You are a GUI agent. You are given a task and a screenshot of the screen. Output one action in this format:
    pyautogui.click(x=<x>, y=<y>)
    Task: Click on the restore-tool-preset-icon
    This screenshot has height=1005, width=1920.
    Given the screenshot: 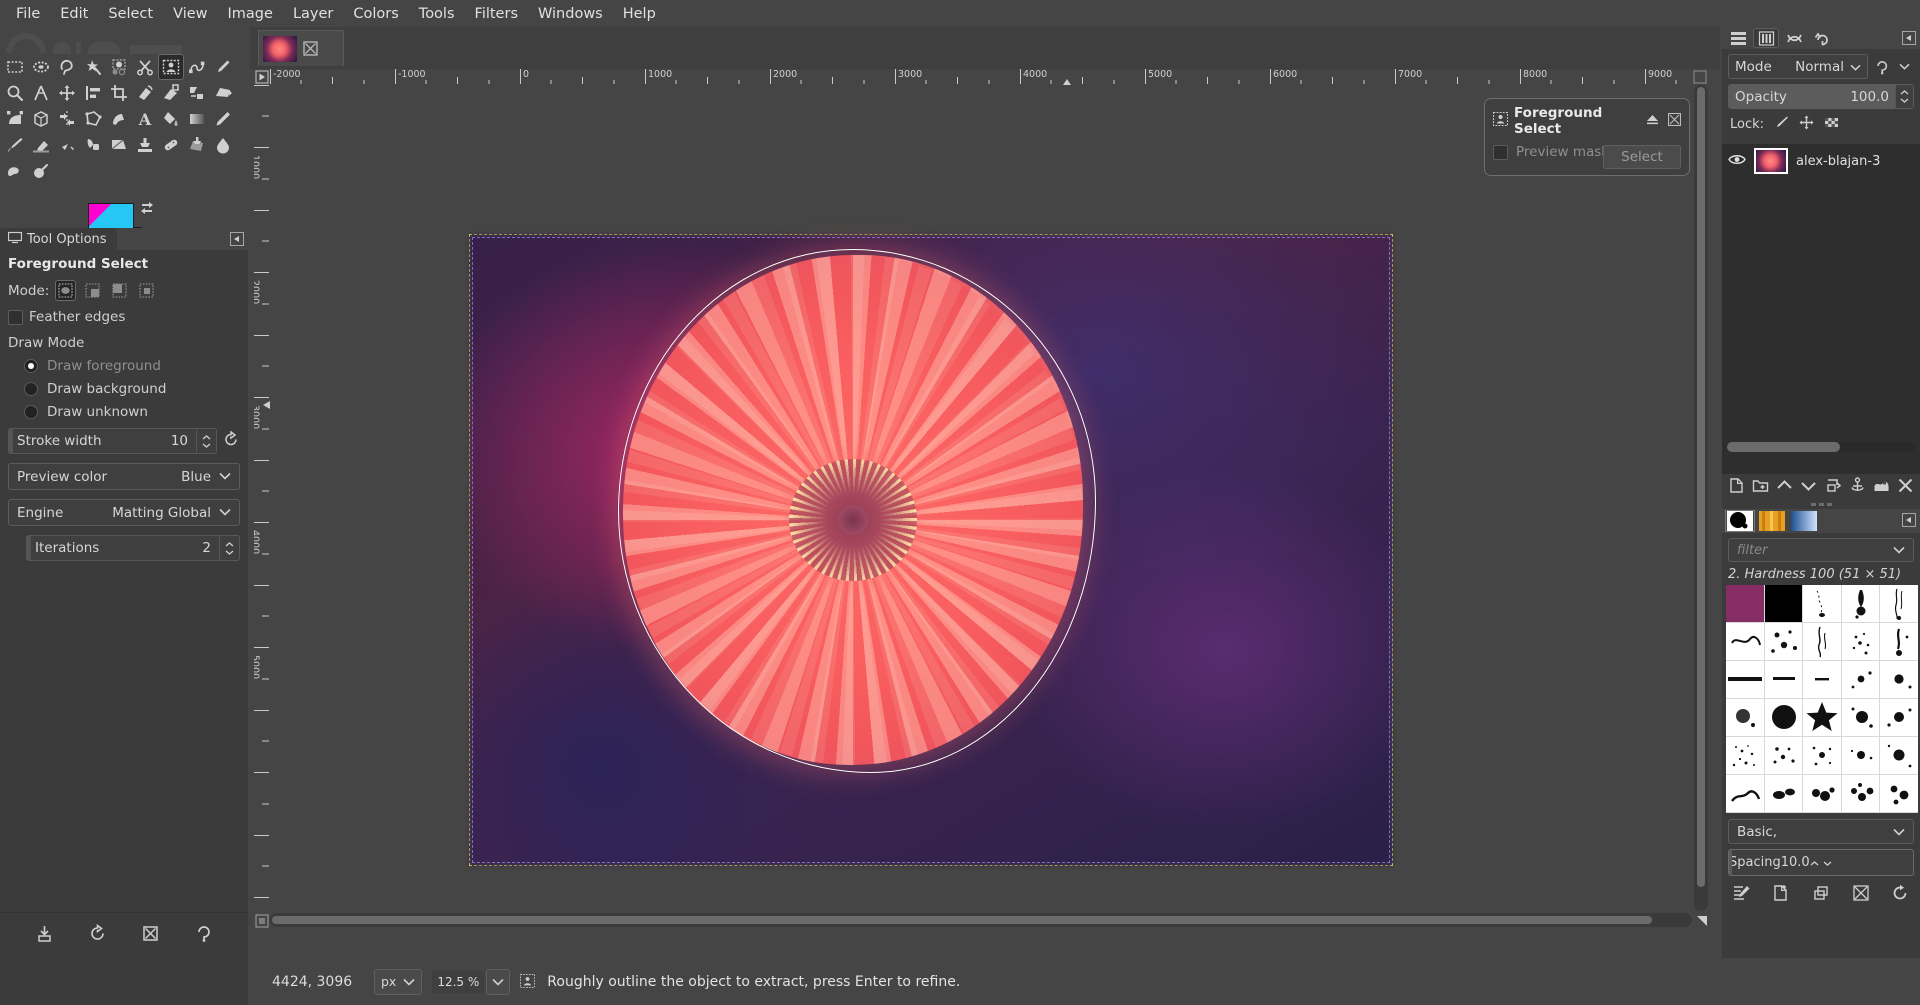 What is the action you would take?
    pyautogui.click(x=97, y=935)
    